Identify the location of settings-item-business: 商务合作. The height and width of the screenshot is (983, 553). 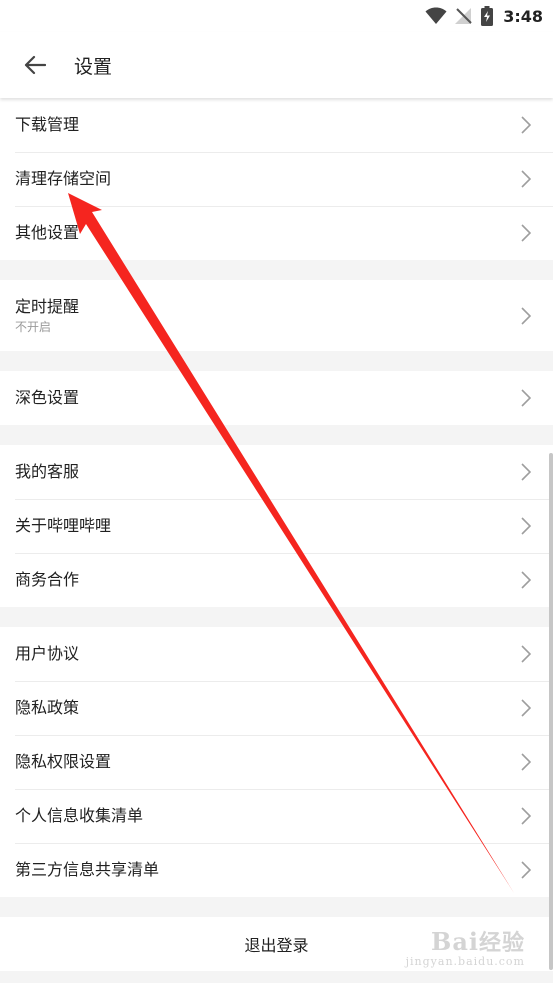
(276, 580).